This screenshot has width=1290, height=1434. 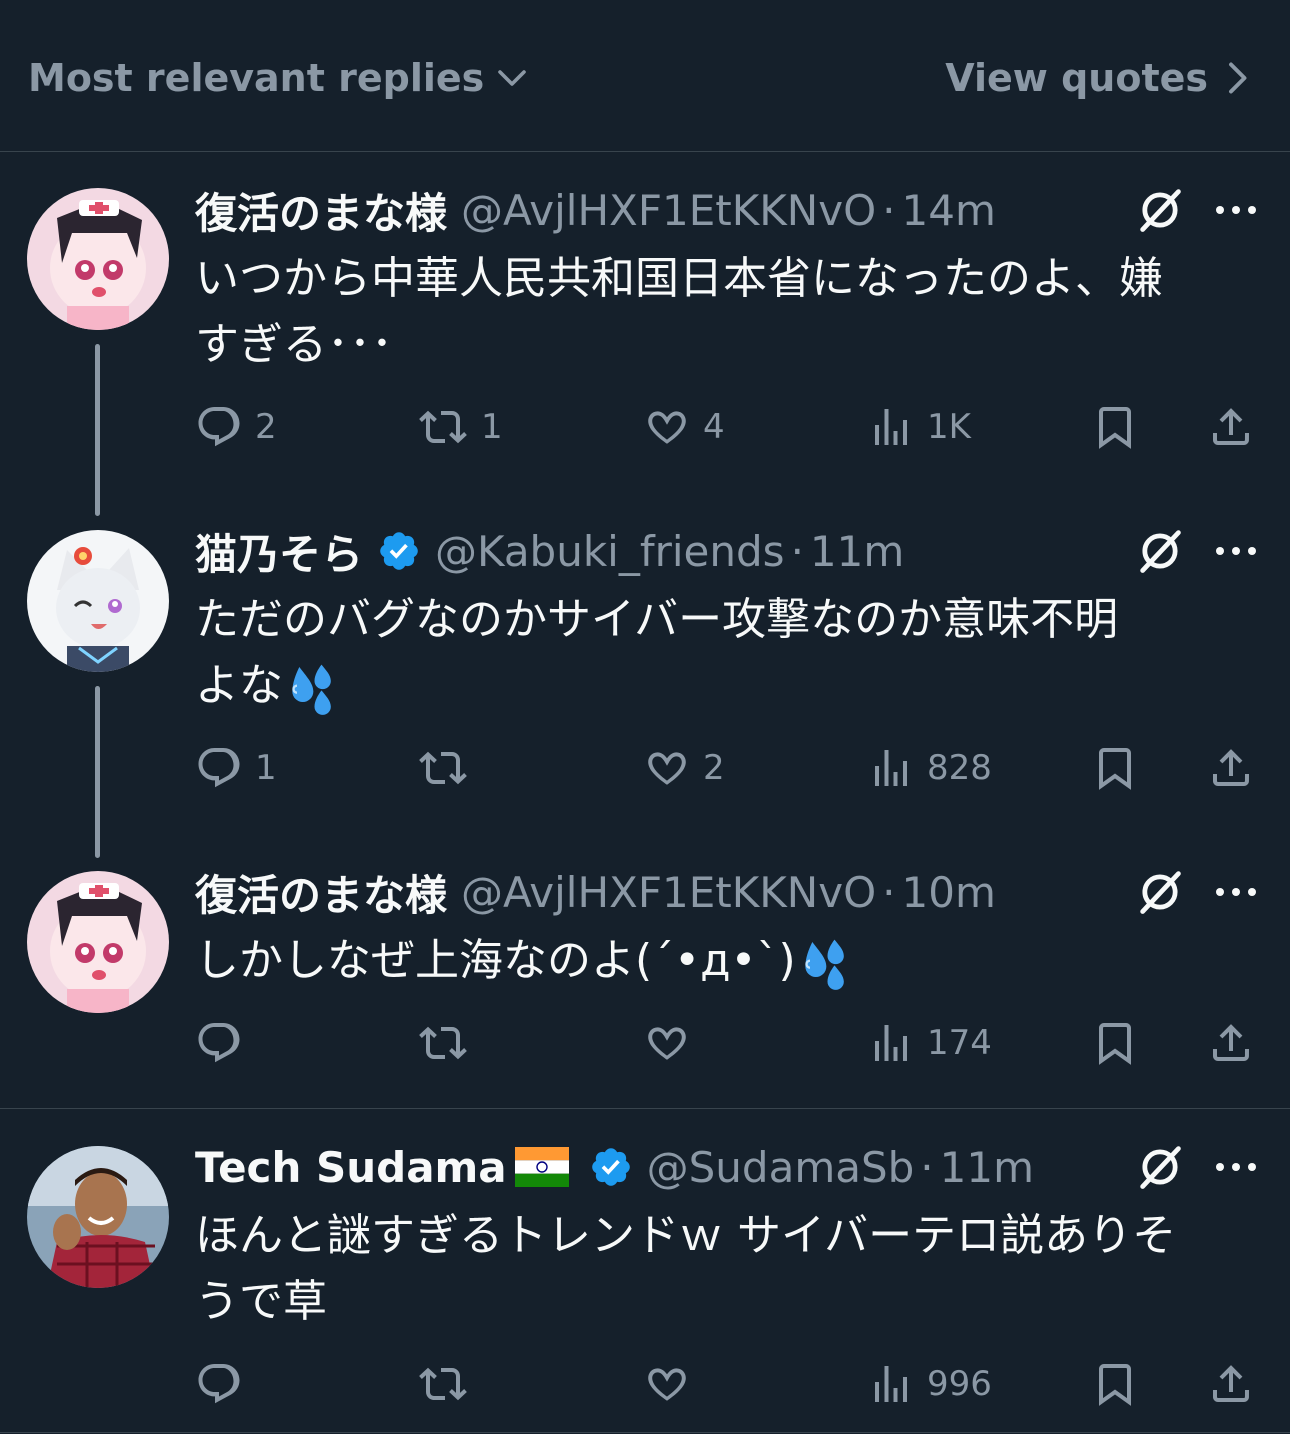 I want to click on reply-header: 復活のまな様 @AvjlHXF1EtKKNvO · 10m, so click(x=595, y=892).